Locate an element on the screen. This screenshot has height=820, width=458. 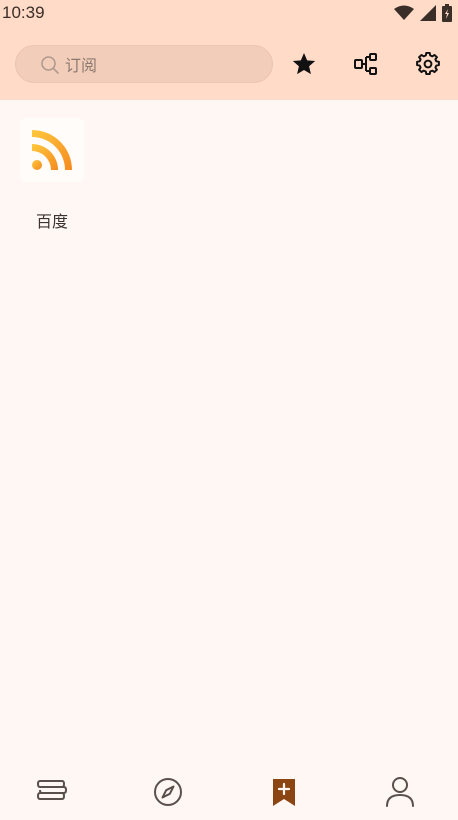
favorites-button is located at coordinates (304, 64).